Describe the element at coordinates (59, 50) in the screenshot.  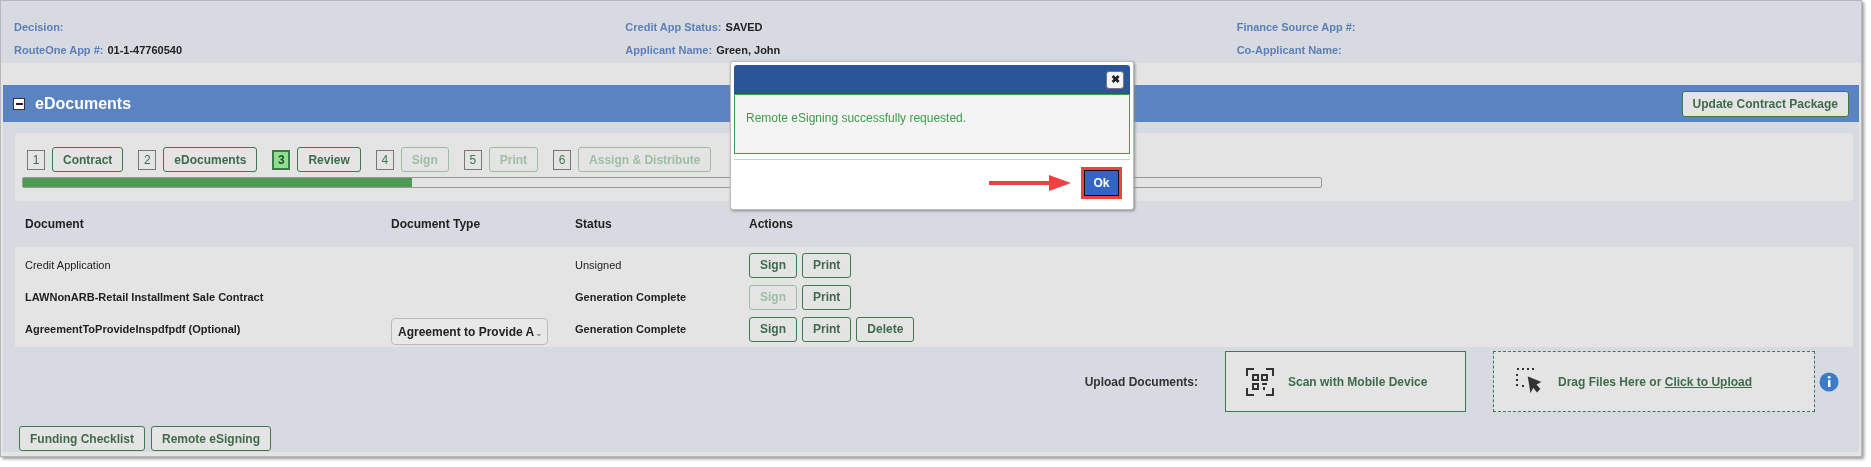
I see `field-label: RouteOne App #:` at that location.